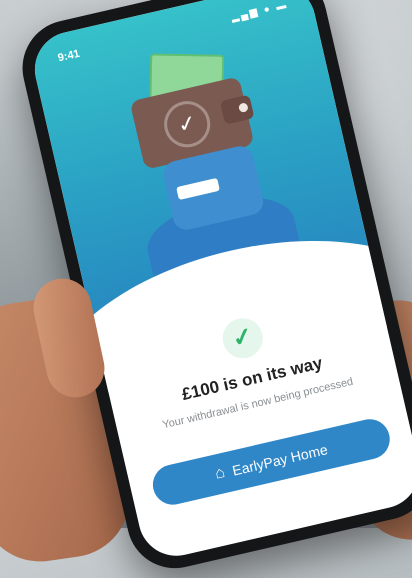 The height and width of the screenshot is (578, 412). Describe the element at coordinates (220, 473) in the screenshot. I see `home-icon: ⌂` at that location.